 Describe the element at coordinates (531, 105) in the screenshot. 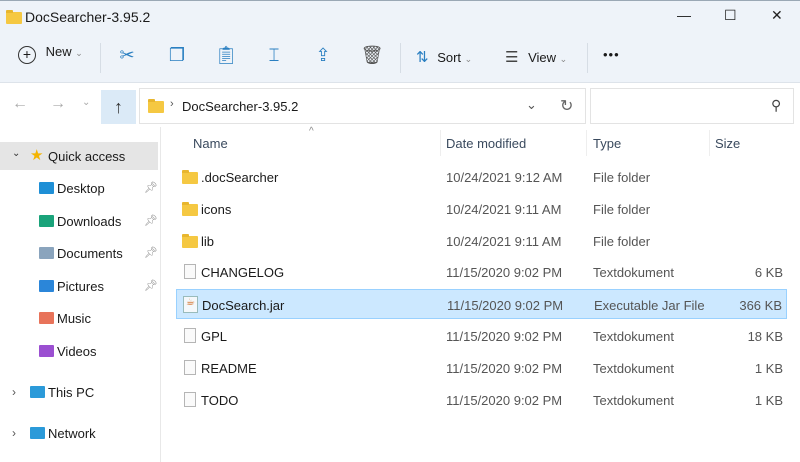

I see `address-dropdown-icon: ⌄` at that location.